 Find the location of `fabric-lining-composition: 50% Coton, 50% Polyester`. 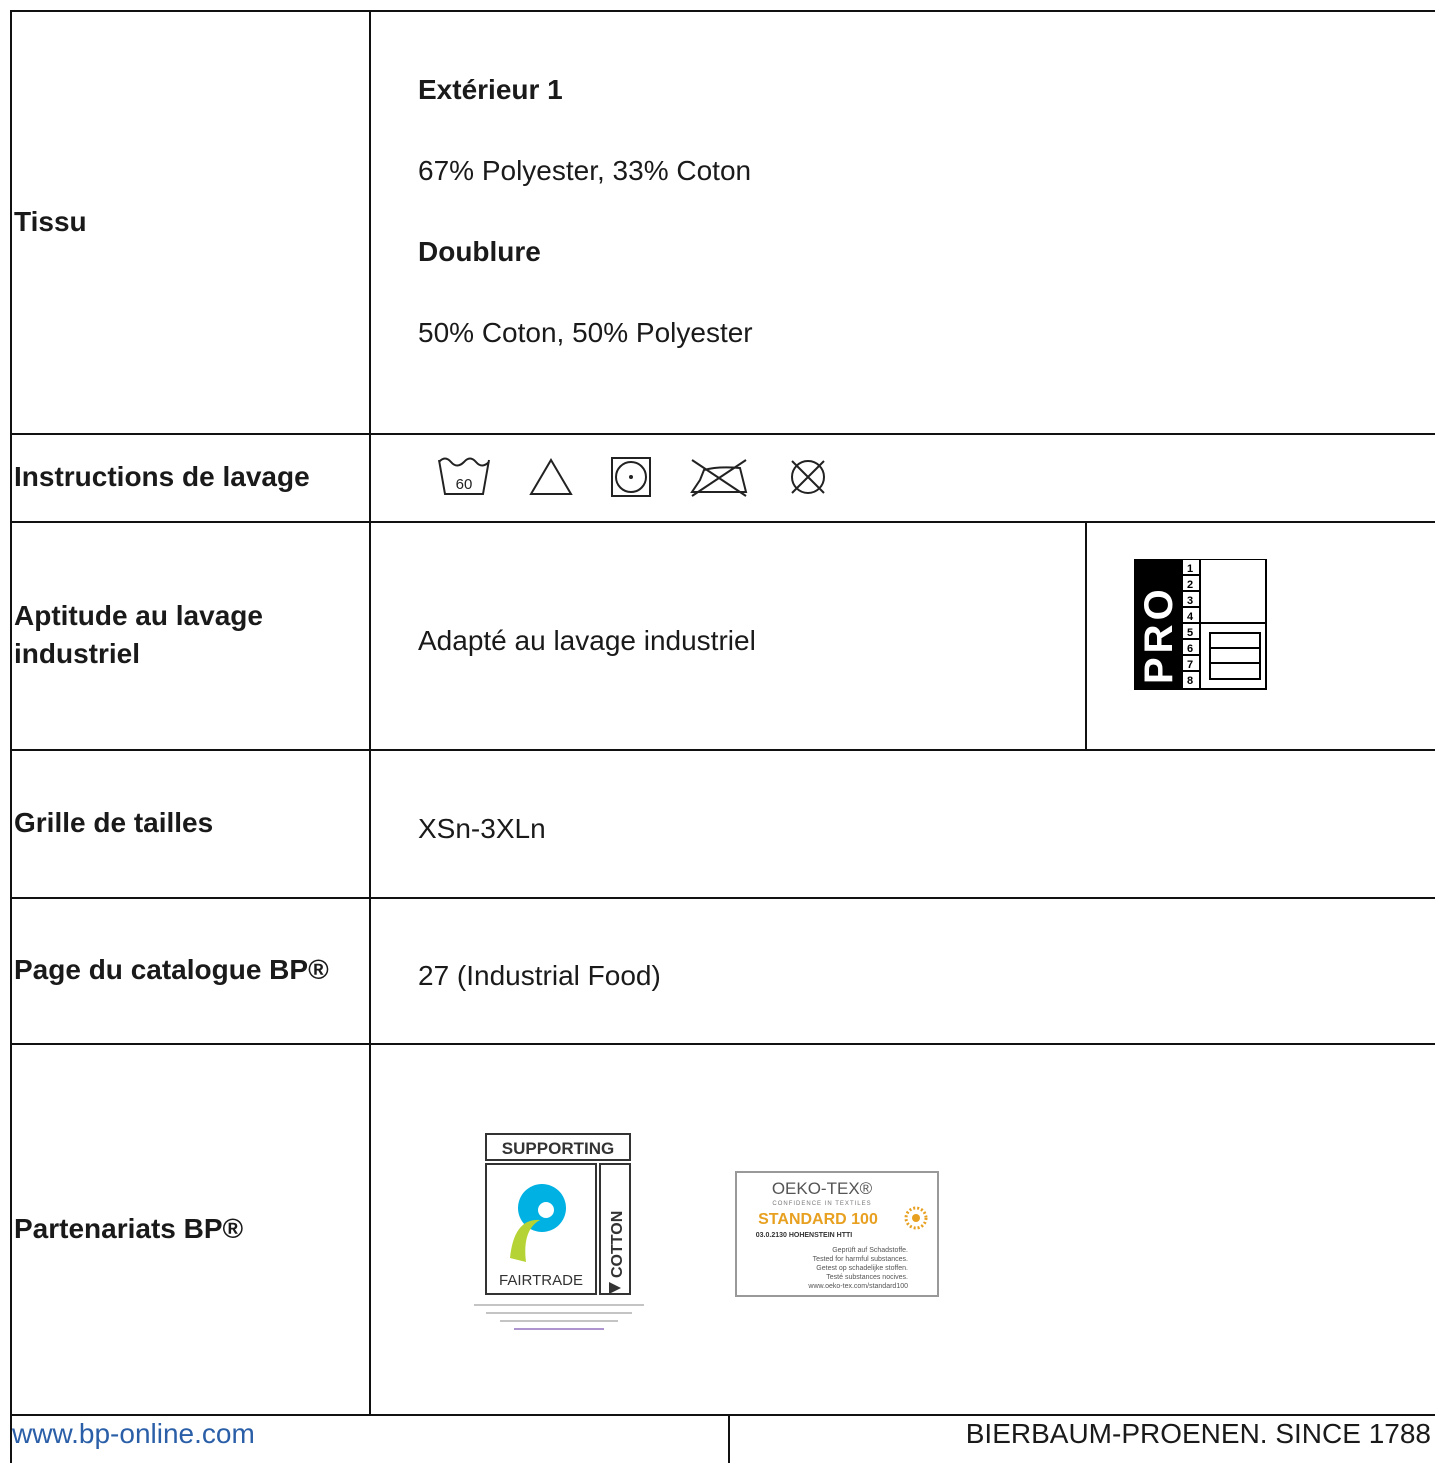

fabric-lining-composition: 50% Coton, 50% Polyester is located at coordinates (585, 332).